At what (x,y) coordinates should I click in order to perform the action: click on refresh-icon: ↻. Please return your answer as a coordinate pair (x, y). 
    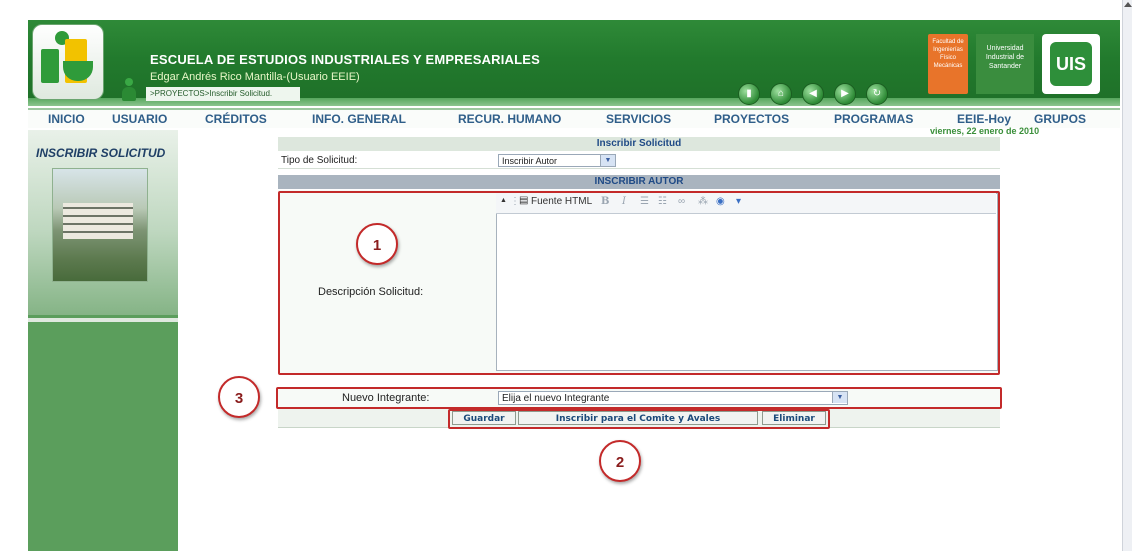
    Looking at the image, I should click on (877, 94).